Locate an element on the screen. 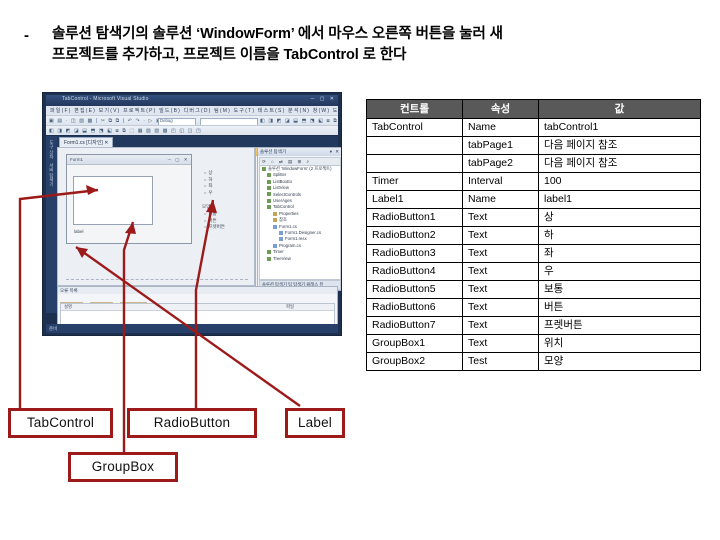 The height and width of the screenshot is (540, 720). cell-property: Interval is located at coordinates (500, 181).